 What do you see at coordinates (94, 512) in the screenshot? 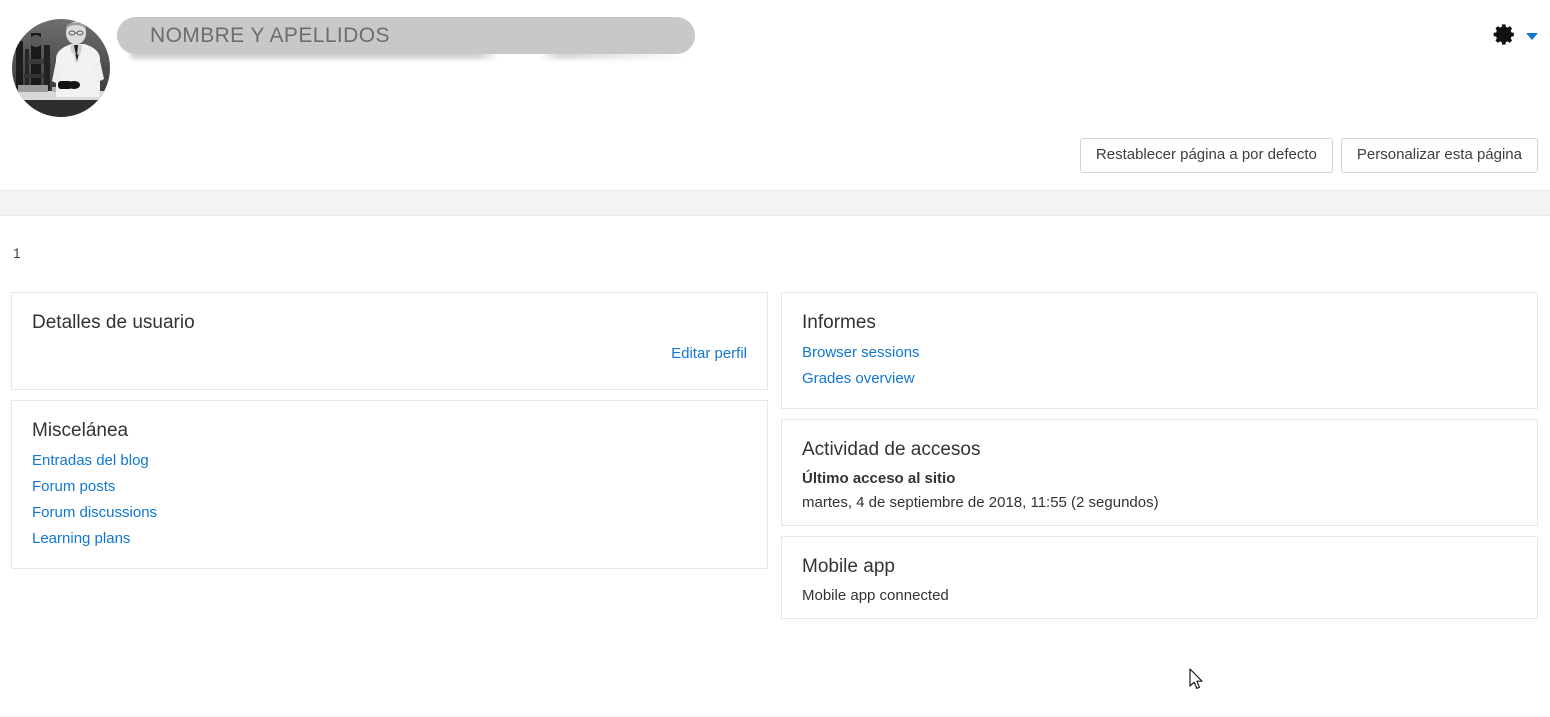
I see `forum-discussions-link: Forum discussions` at bounding box center [94, 512].